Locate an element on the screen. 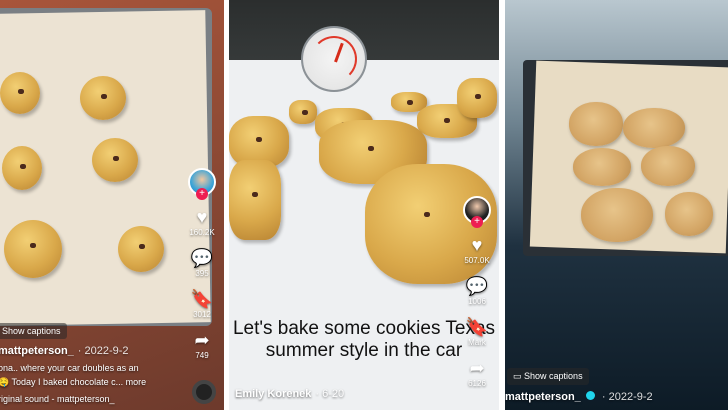 This screenshot has height=410, width=728. show-captions-button: Show captions is located at coordinates (33, 331).